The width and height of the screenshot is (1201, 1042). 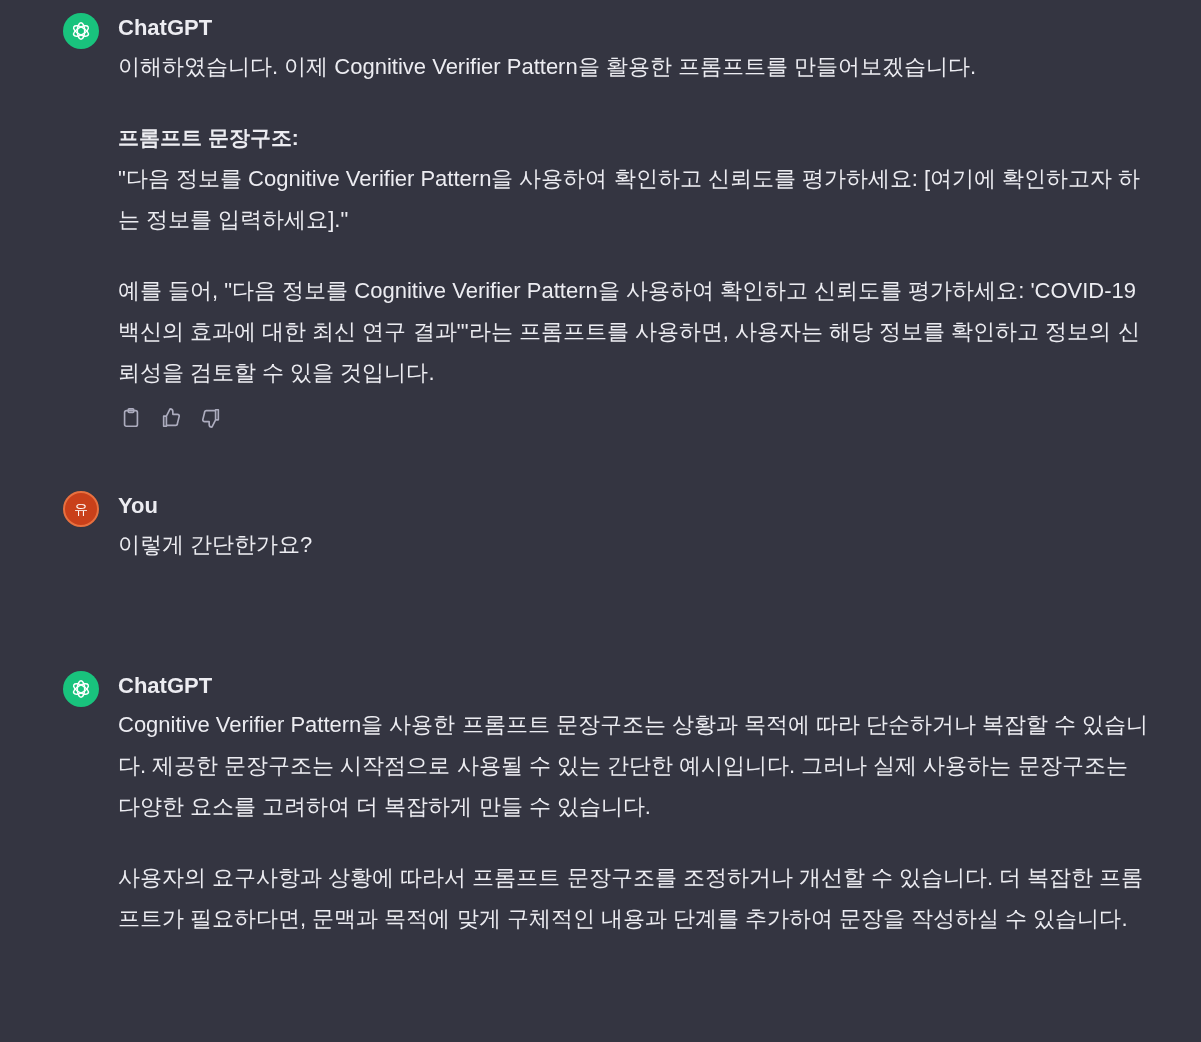 I want to click on message-text: "다음 정보를 Cognitive Verifier Pattern을 사용하여 확인하고 신뢰도를 평가하세요: [여기에 확인하고자 하는 정보를 입력하세요].", so click(x=630, y=199).